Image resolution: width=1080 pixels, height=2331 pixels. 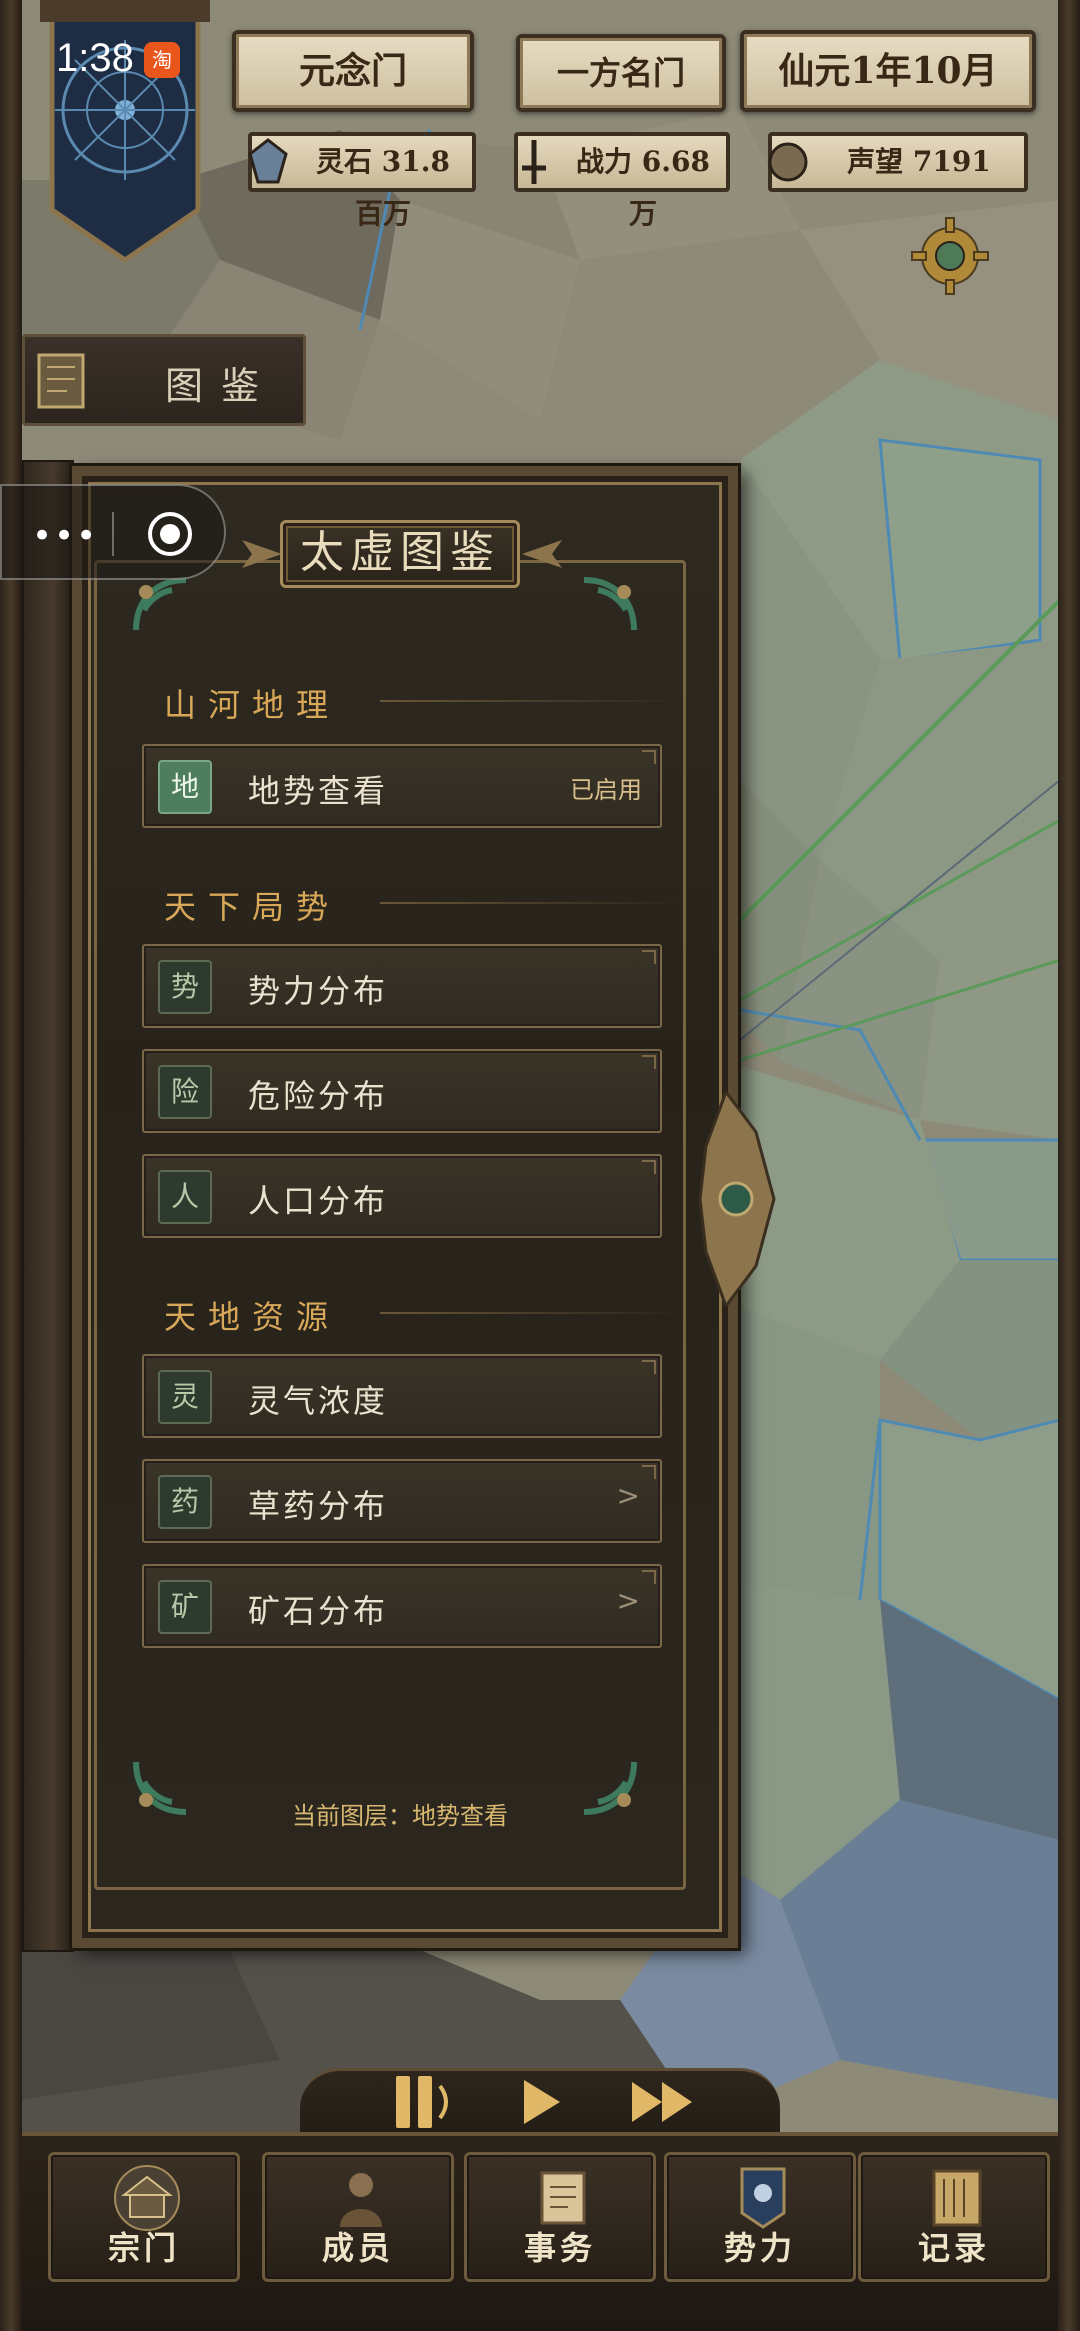 I want to click on layer-badge: 矿, so click(x=185, y=1607).